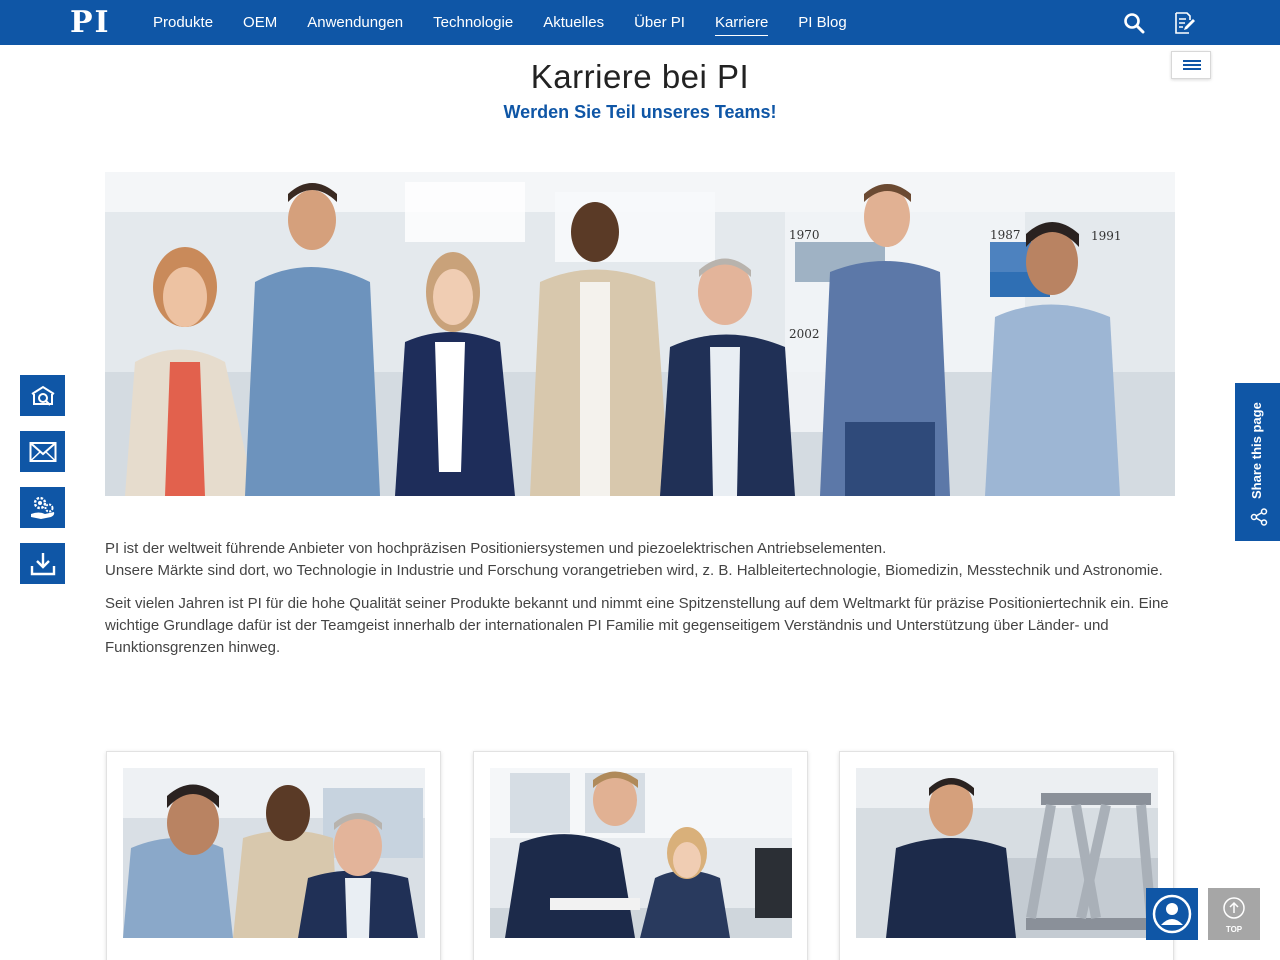  What do you see at coordinates (473, 22) in the screenshot?
I see `nav-item-technologie: Technologie` at bounding box center [473, 22].